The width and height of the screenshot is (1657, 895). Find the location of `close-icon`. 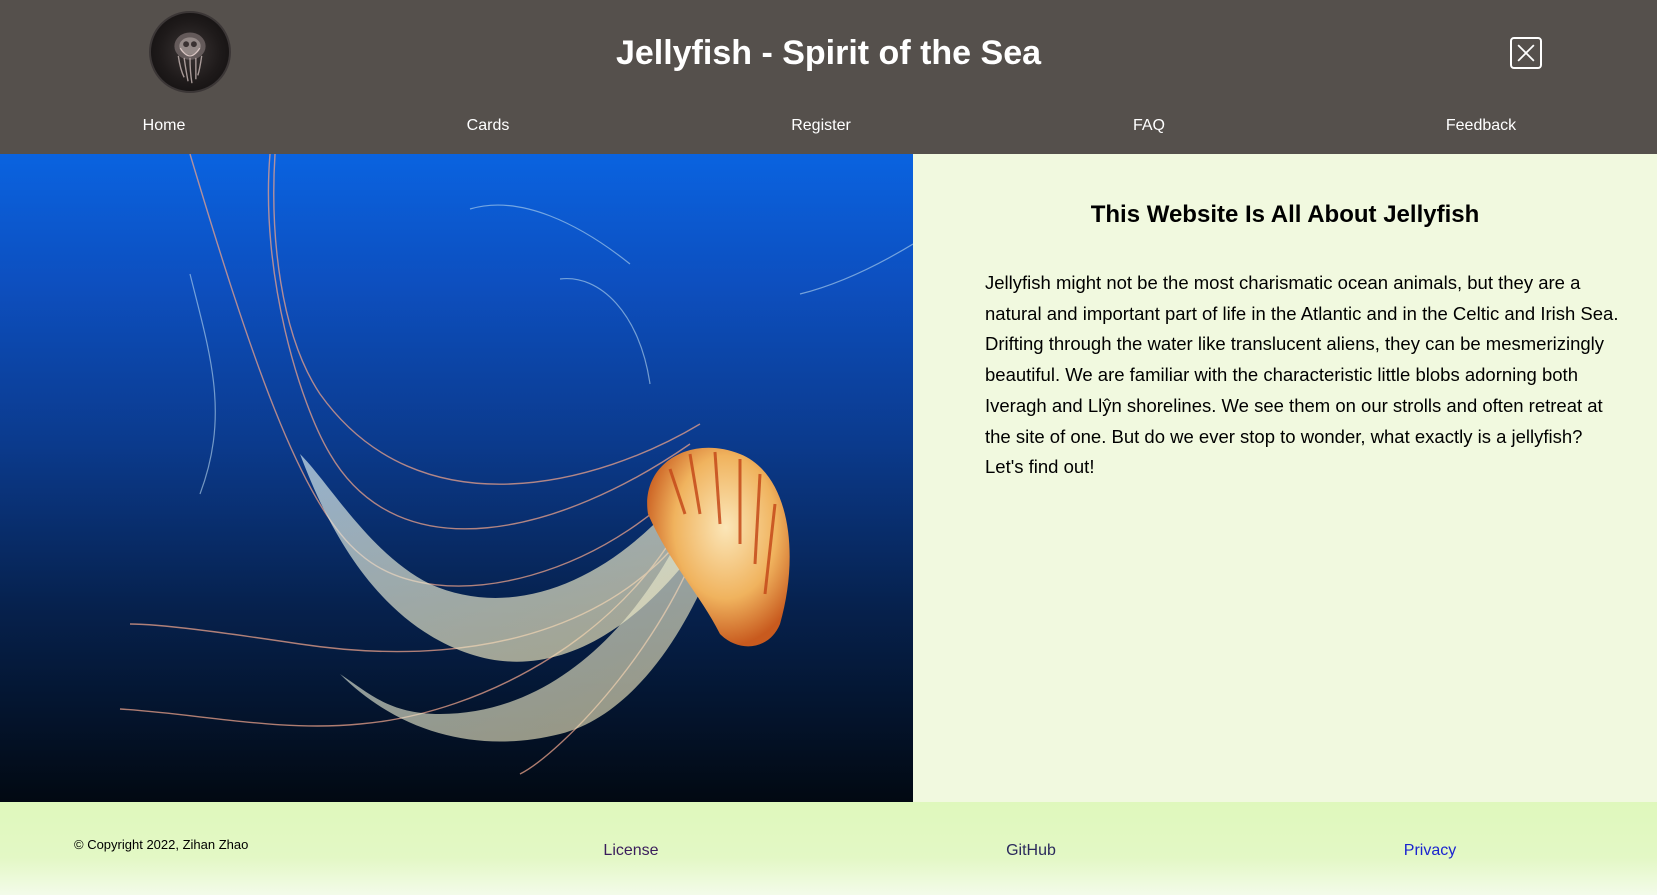

close-icon is located at coordinates (1526, 53).